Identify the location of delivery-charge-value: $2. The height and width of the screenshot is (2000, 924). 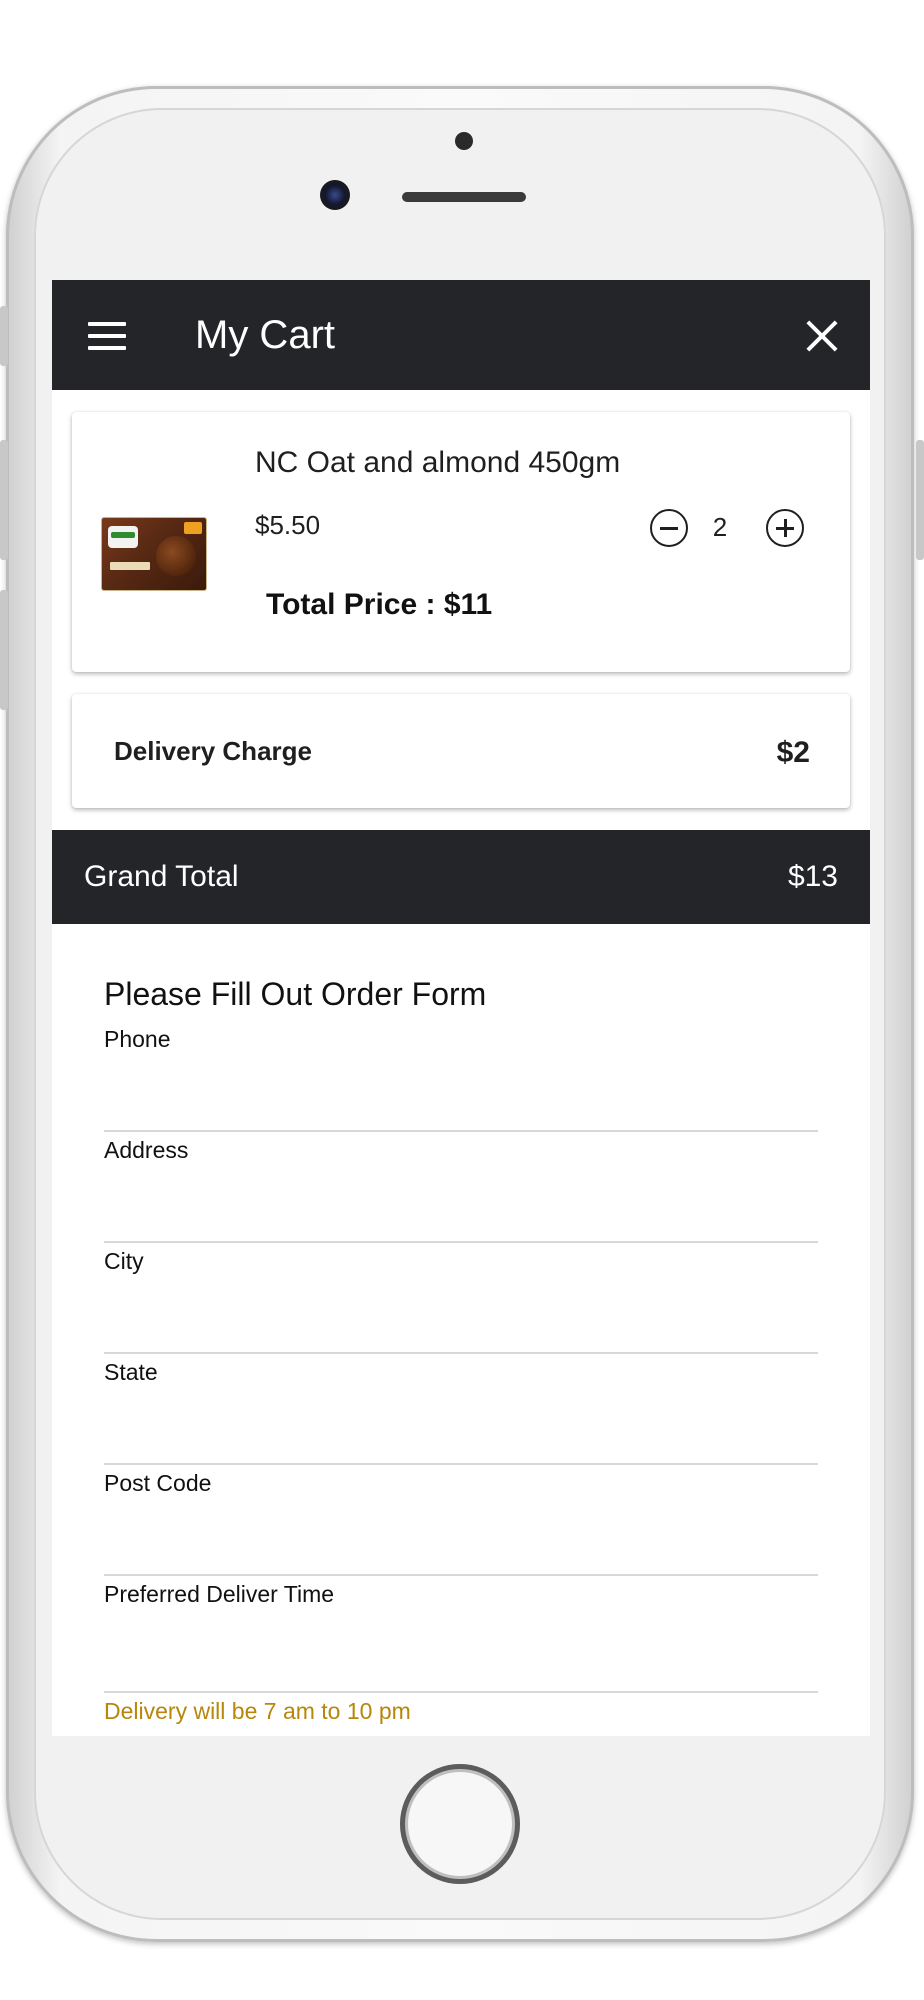
(793, 752).